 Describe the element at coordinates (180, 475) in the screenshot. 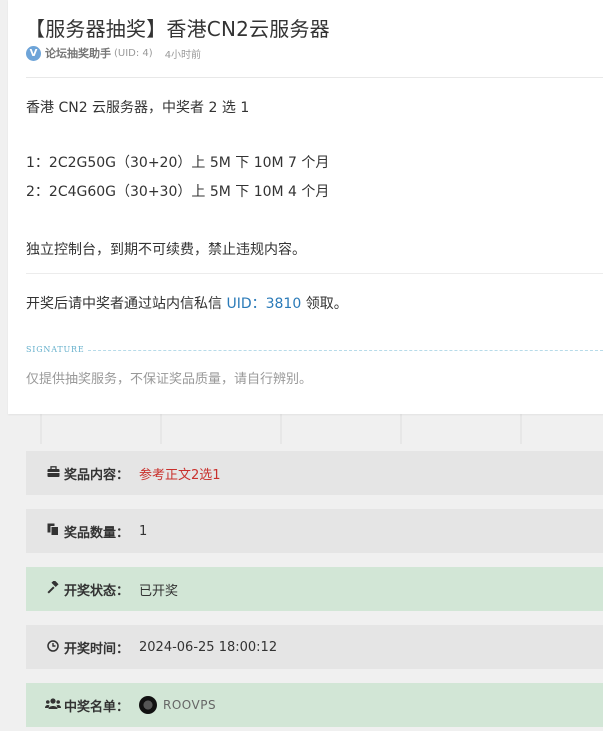

I see `prize-content-value: 参考正文2选1` at that location.